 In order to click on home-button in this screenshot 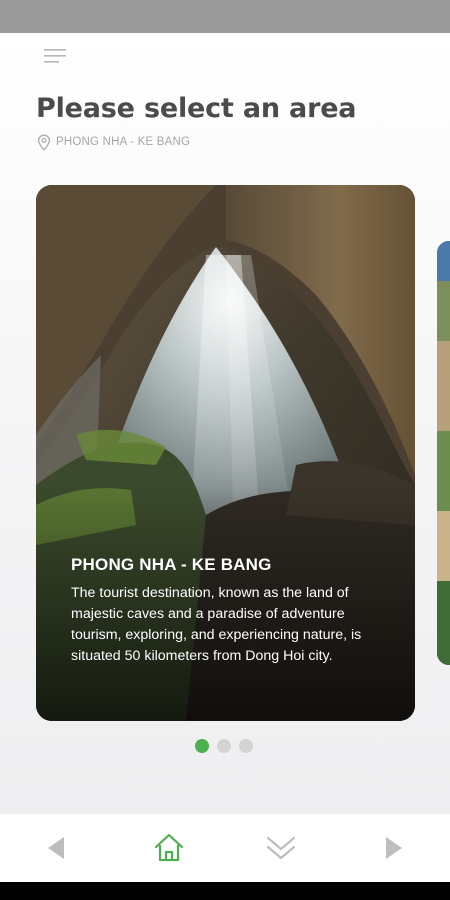, I will do `click(169, 848)`.